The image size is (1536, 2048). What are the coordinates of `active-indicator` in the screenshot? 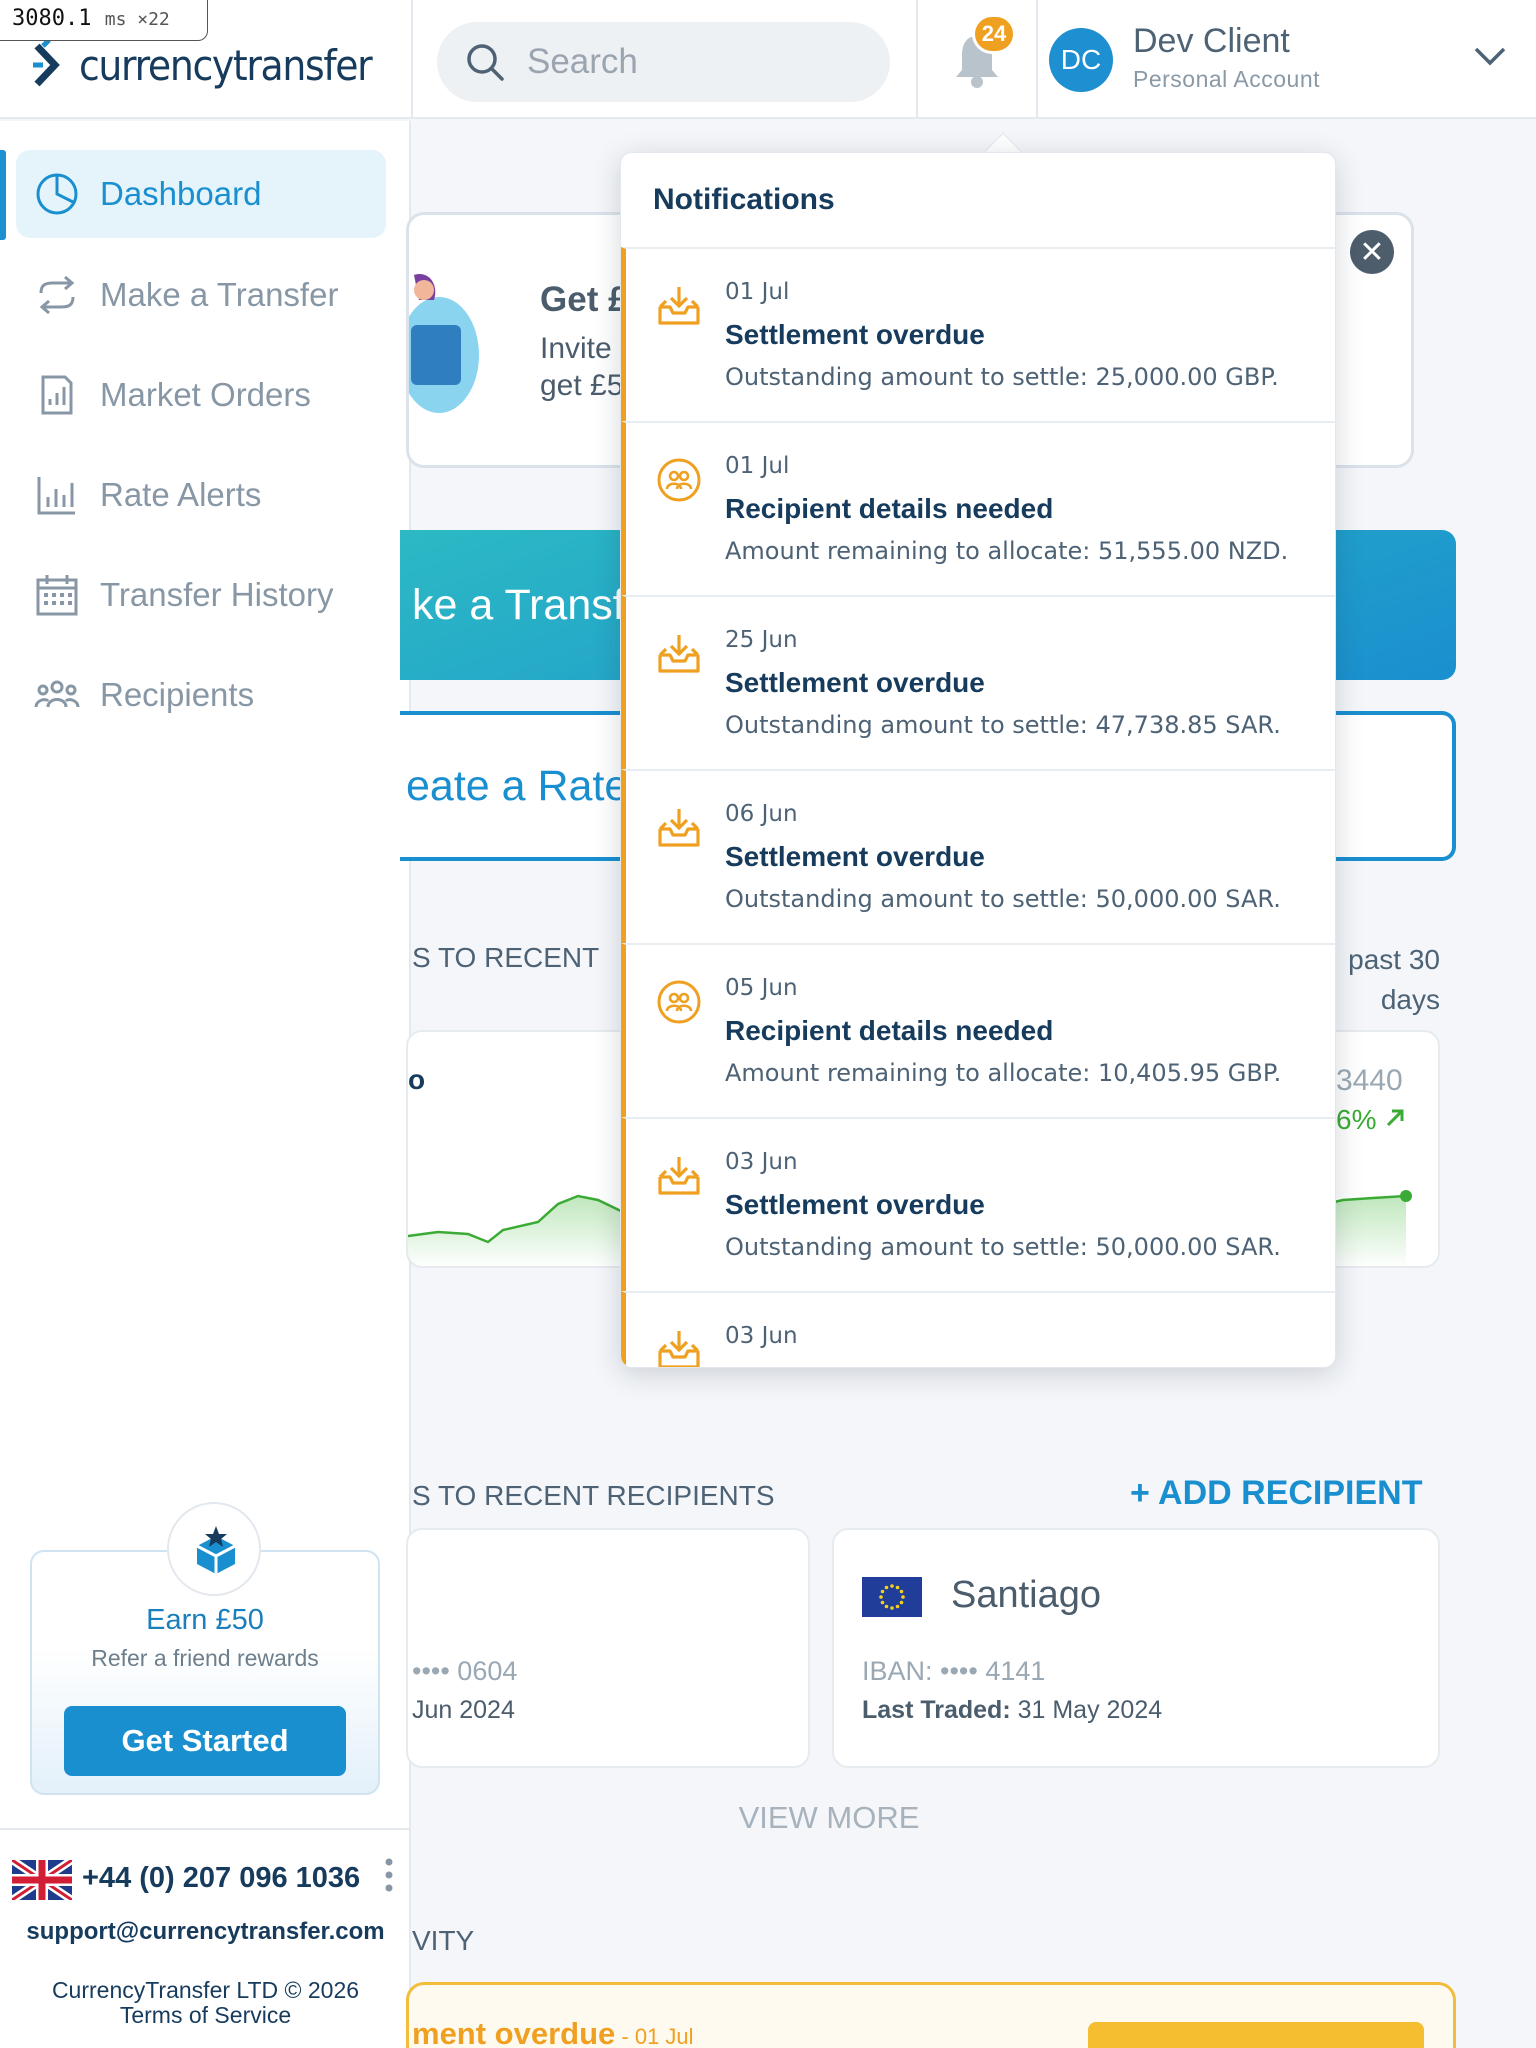 It's located at (3, 195).